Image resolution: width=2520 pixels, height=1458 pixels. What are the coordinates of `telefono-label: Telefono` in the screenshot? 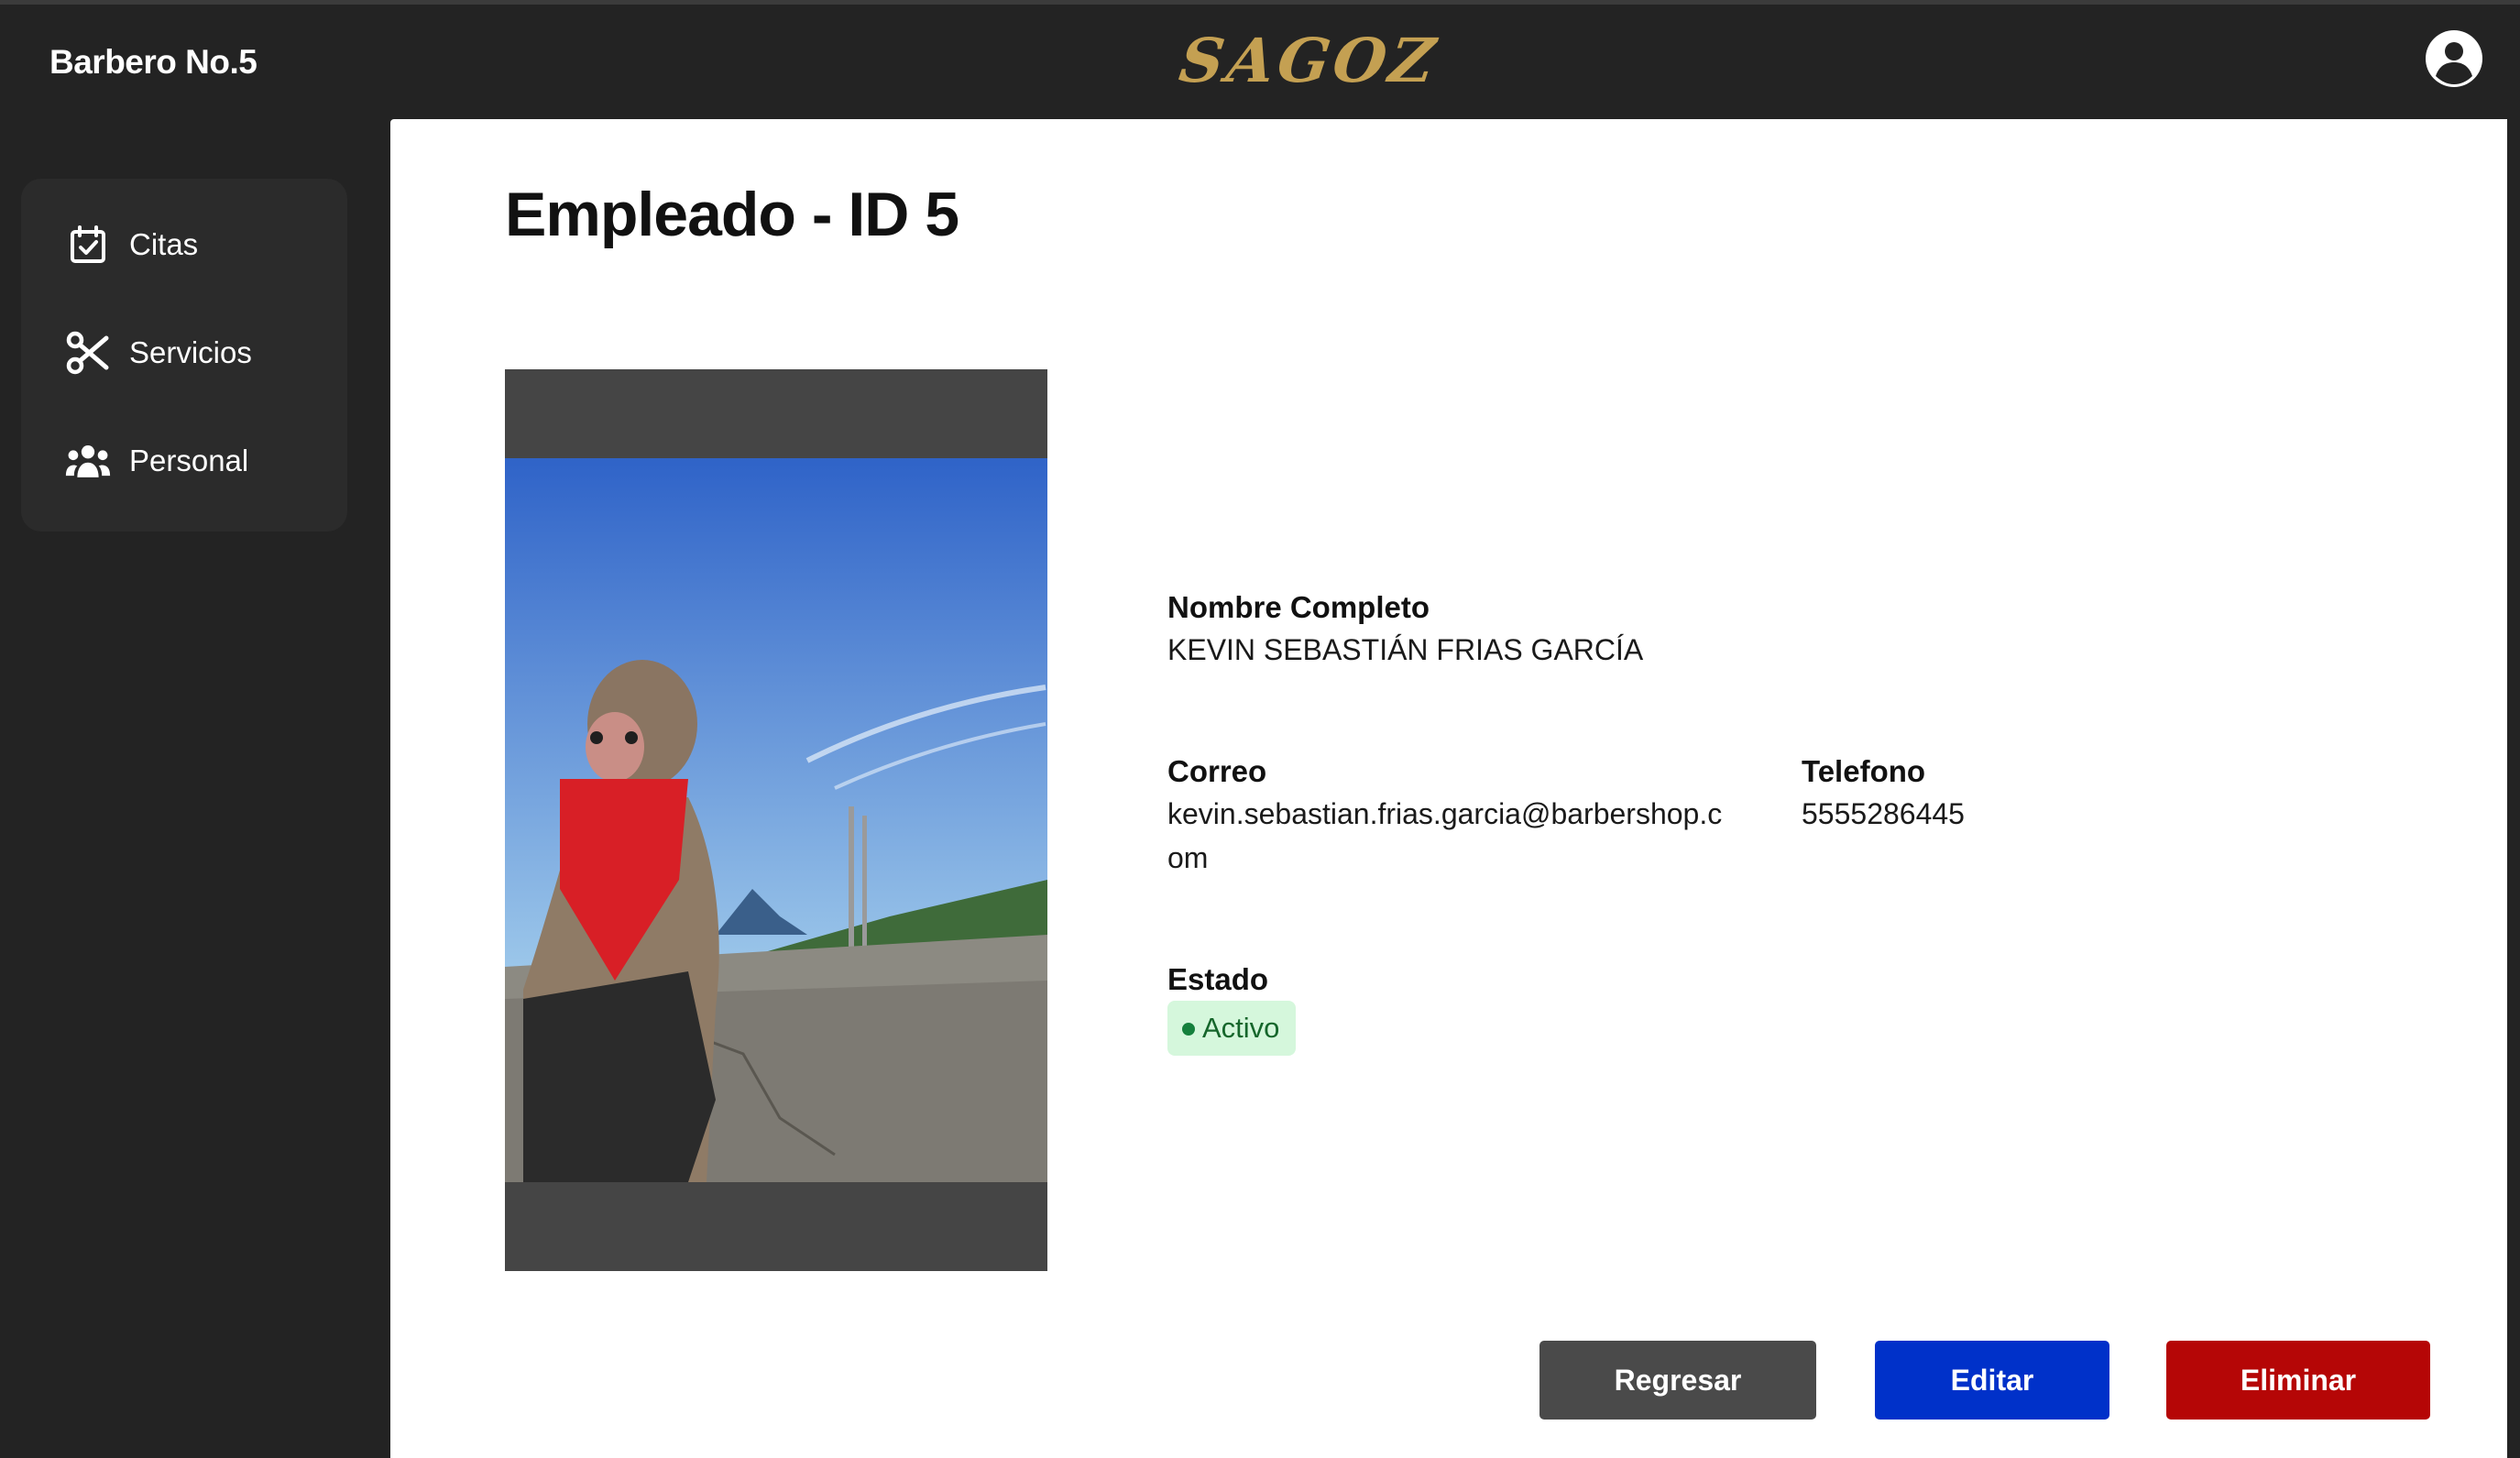 It's located at (1864, 771).